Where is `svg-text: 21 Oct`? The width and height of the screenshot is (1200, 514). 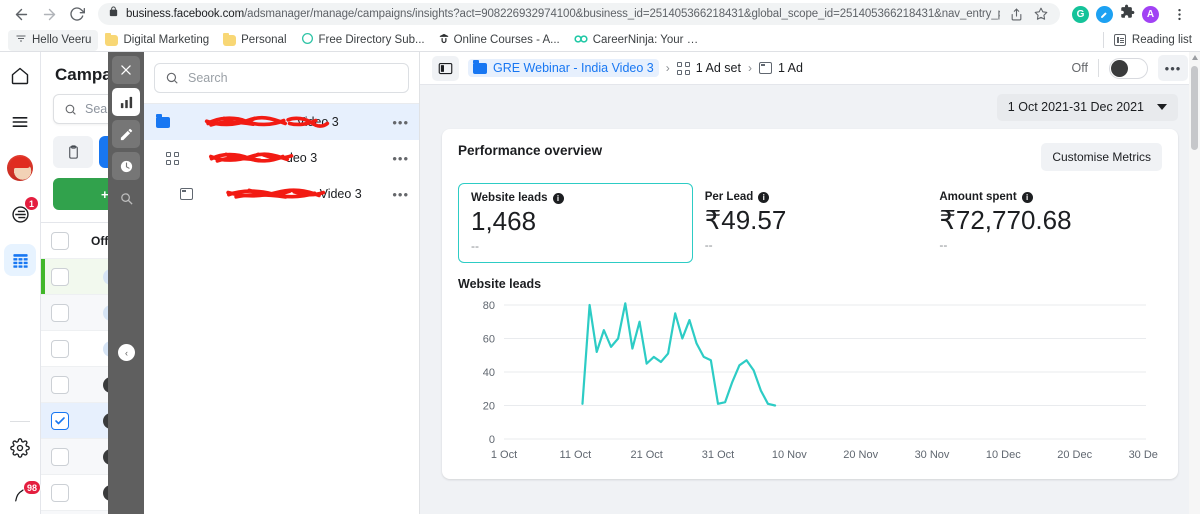 svg-text: 21 Oct is located at coordinates (646, 455).